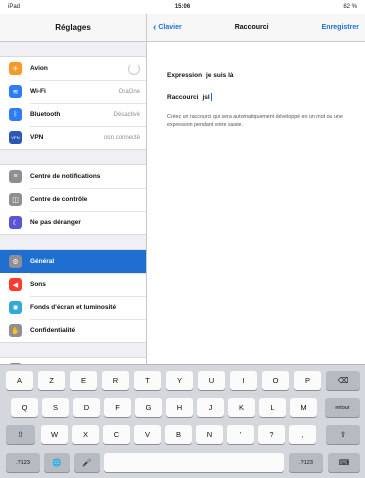 This screenshot has height=478, width=365. Describe the element at coordinates (342, 407) in the screenshot. I see `return-key: retour` at that location.